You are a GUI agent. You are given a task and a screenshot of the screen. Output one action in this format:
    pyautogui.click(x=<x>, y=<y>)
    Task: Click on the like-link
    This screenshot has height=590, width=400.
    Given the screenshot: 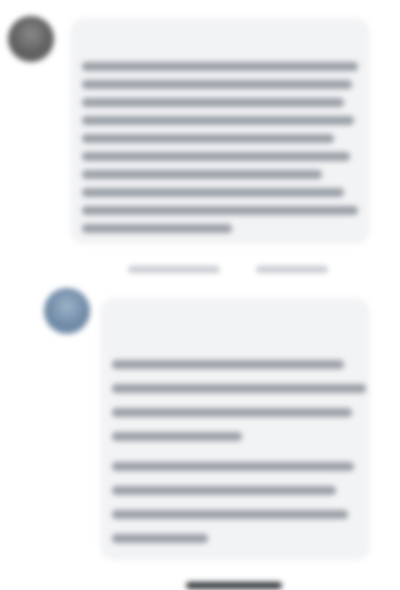 What is the action you would take?
    pyautogui.click(x=174, y=269)
    